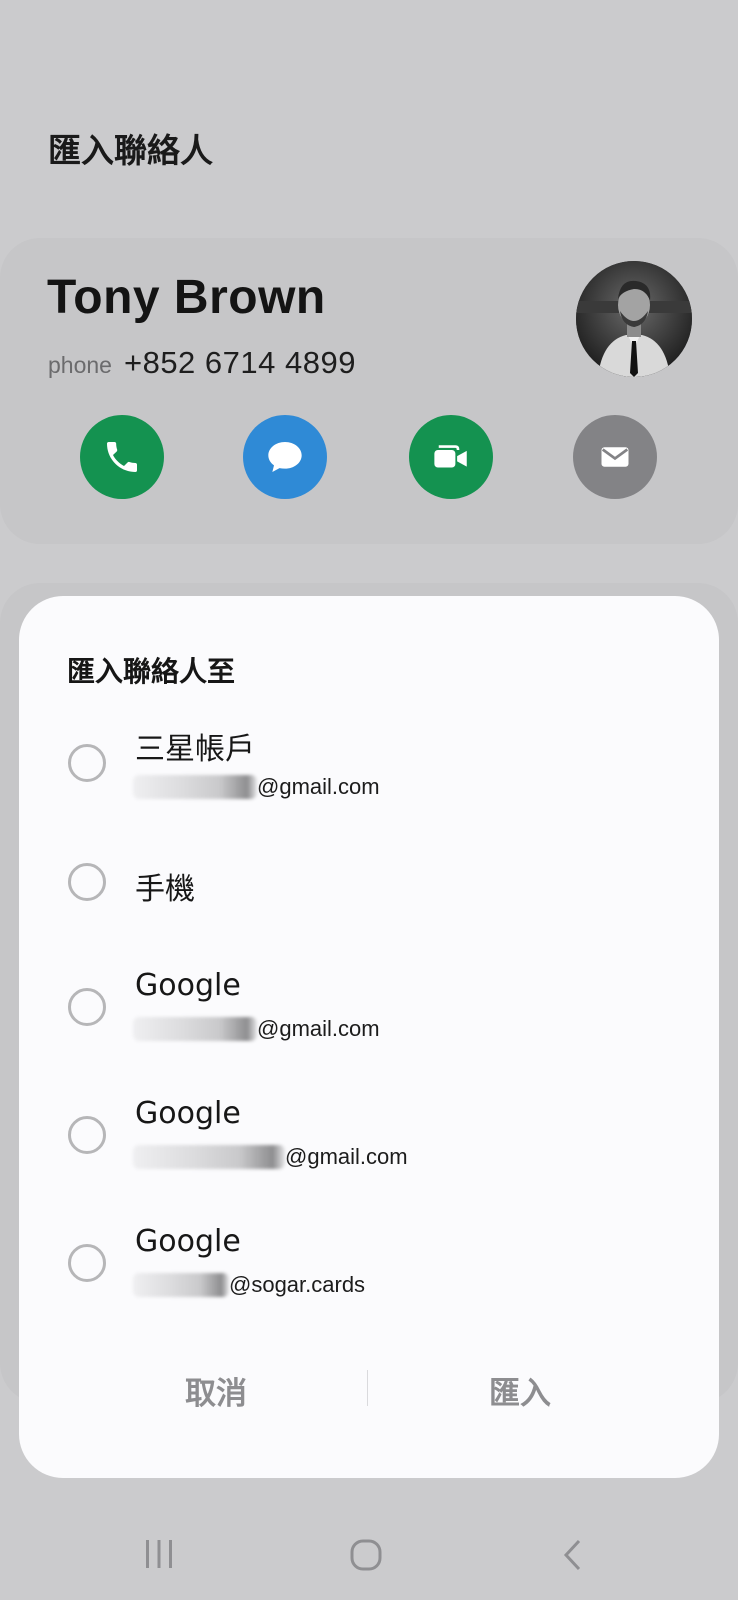 The image size is (738, 1600). I want to click on avatar, so click(634, 319).